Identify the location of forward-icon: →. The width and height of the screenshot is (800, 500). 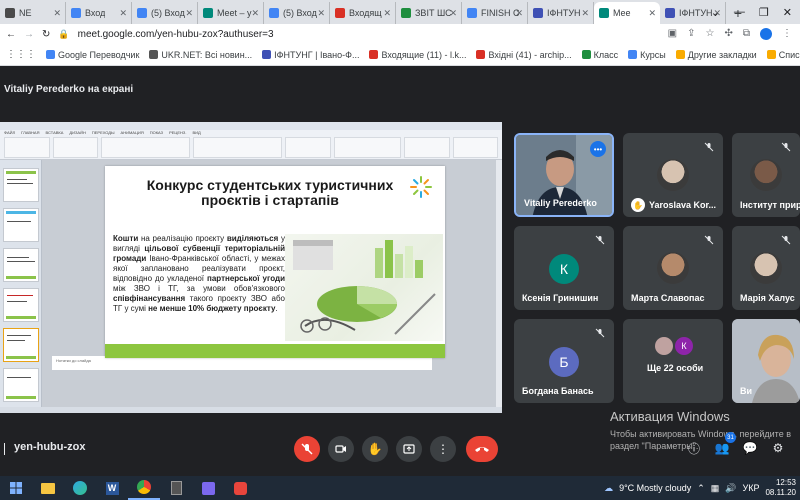
(29, 34).